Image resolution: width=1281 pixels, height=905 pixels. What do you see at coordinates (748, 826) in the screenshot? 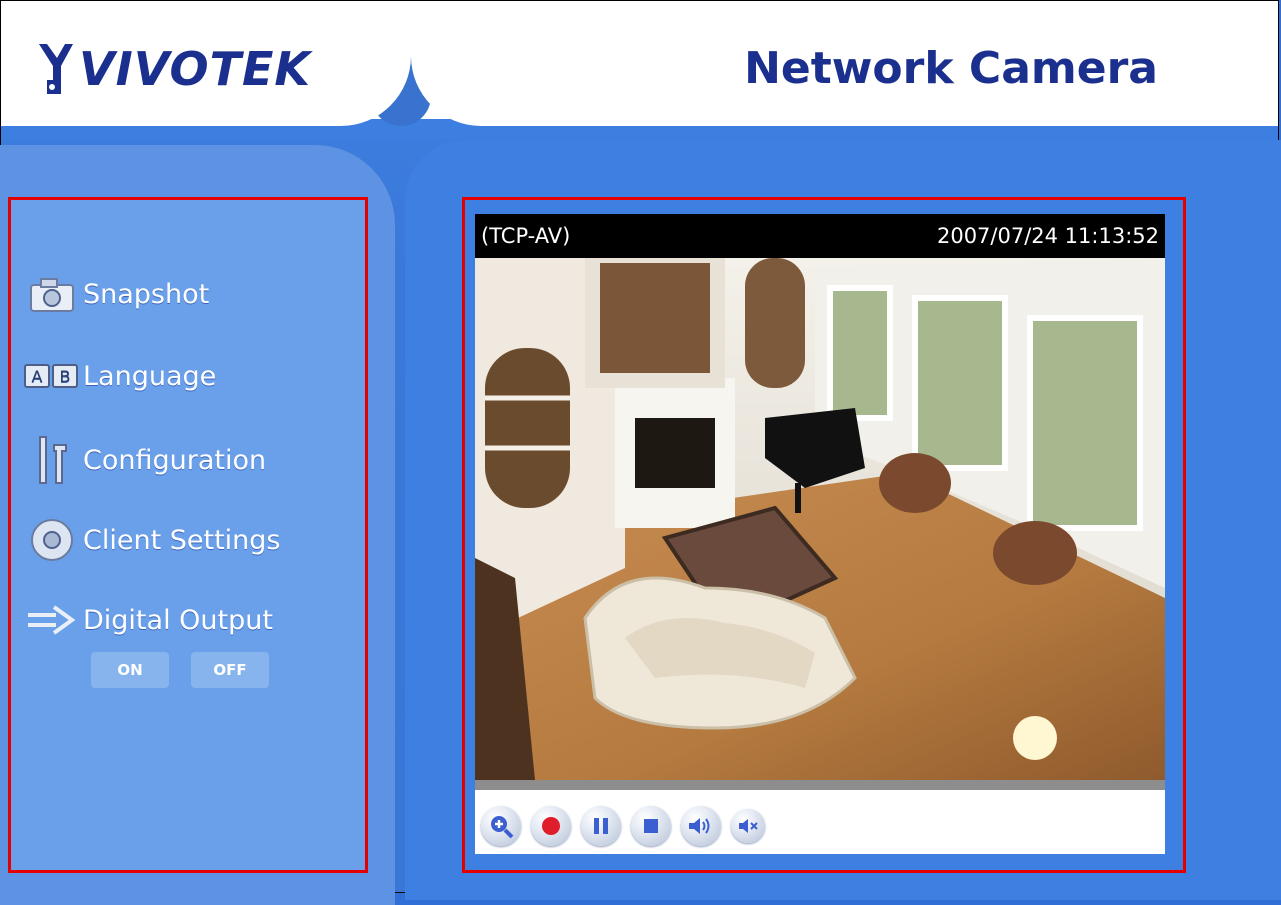
I see `mute-icon` at bounding box center [748, 826].